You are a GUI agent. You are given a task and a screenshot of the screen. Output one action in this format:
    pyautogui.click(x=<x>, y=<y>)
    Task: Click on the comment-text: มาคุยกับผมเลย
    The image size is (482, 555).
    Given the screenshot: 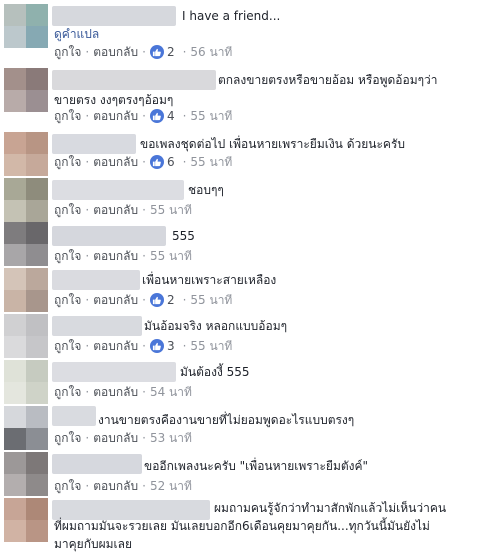 What is the action you would take?
    pyautogui.click(x=93, y=544)
    